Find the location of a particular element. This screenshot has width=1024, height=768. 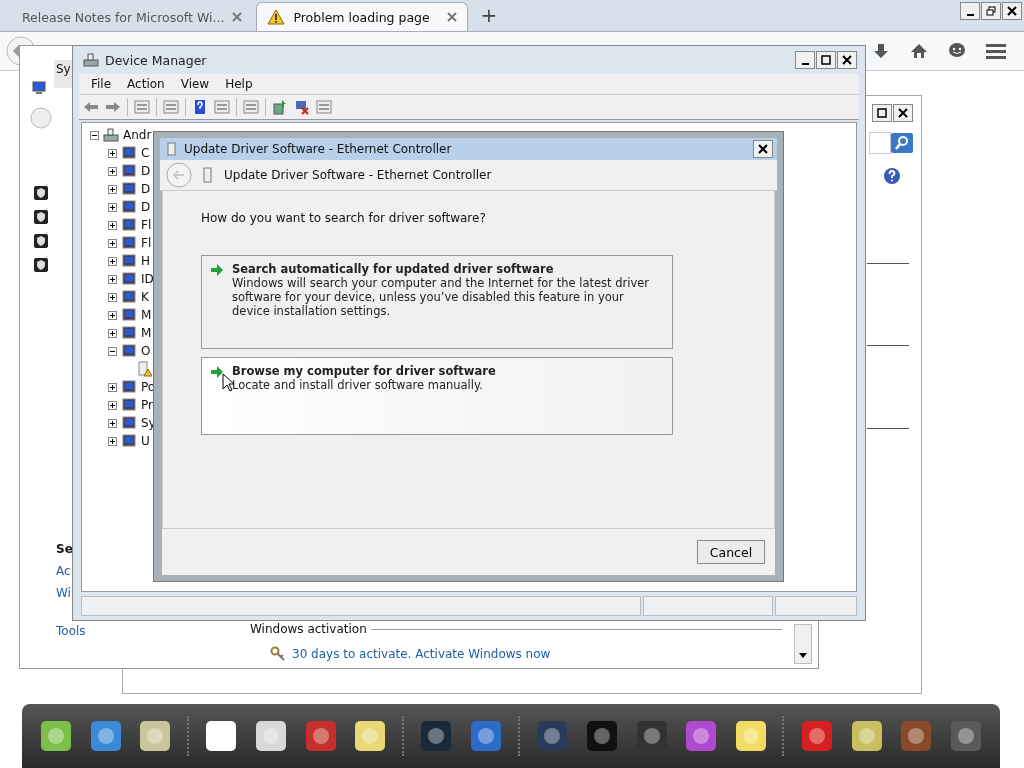

option-button: Search automatically for updated driver software Windows will search your computer and the Internet for the latest driver software for your device, unless you’ve disabled this feature in your device installation settings. is located at coordinates (437, 302).